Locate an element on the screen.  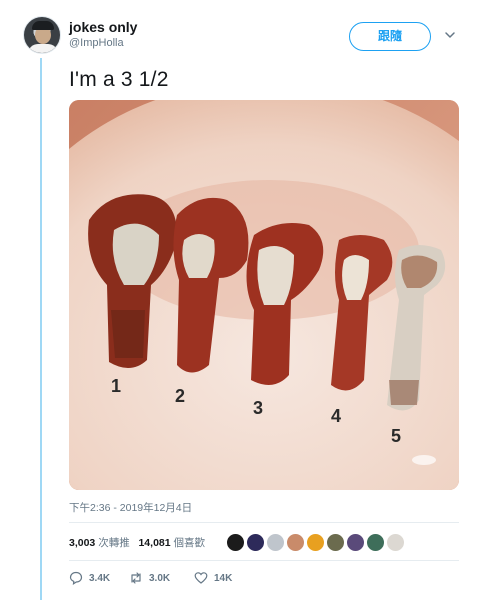
wing-number-1: 1 is located at coordinates (116, 386).